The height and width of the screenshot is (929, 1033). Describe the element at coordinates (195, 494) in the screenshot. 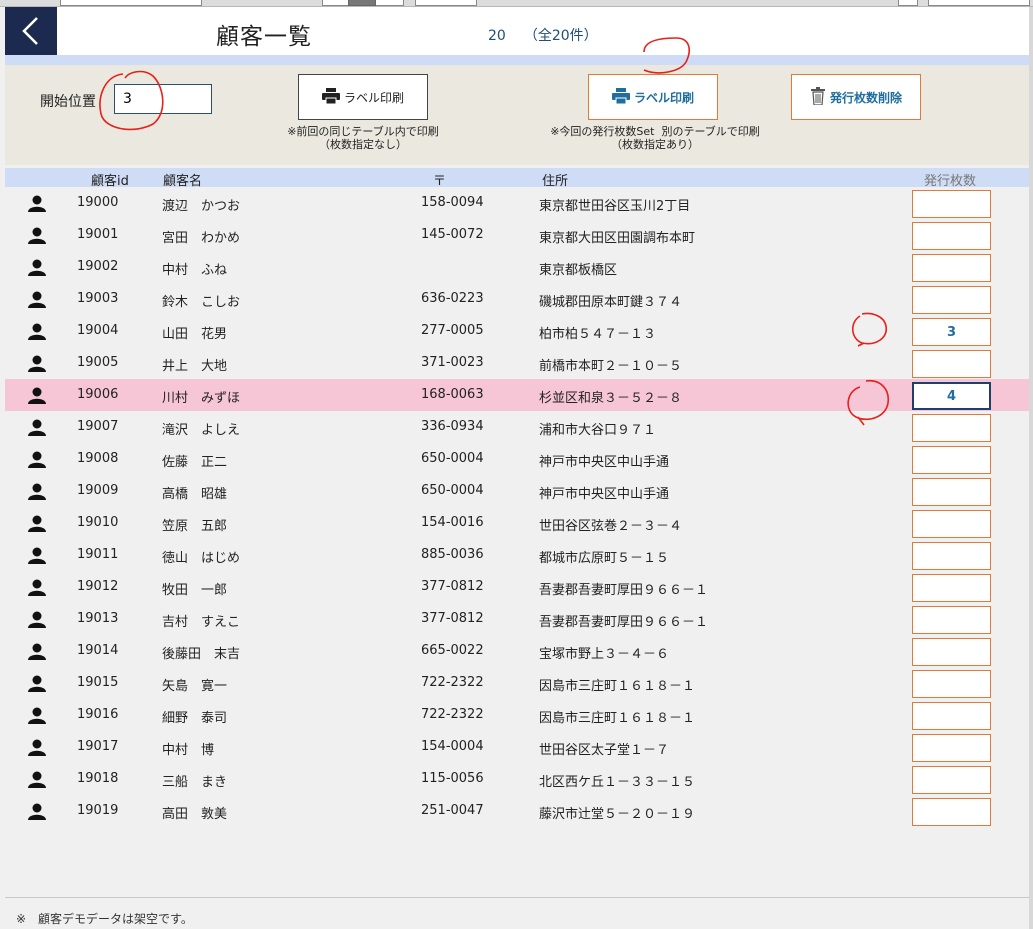

I see `customer-name: 高橋 昭雄` at that location.